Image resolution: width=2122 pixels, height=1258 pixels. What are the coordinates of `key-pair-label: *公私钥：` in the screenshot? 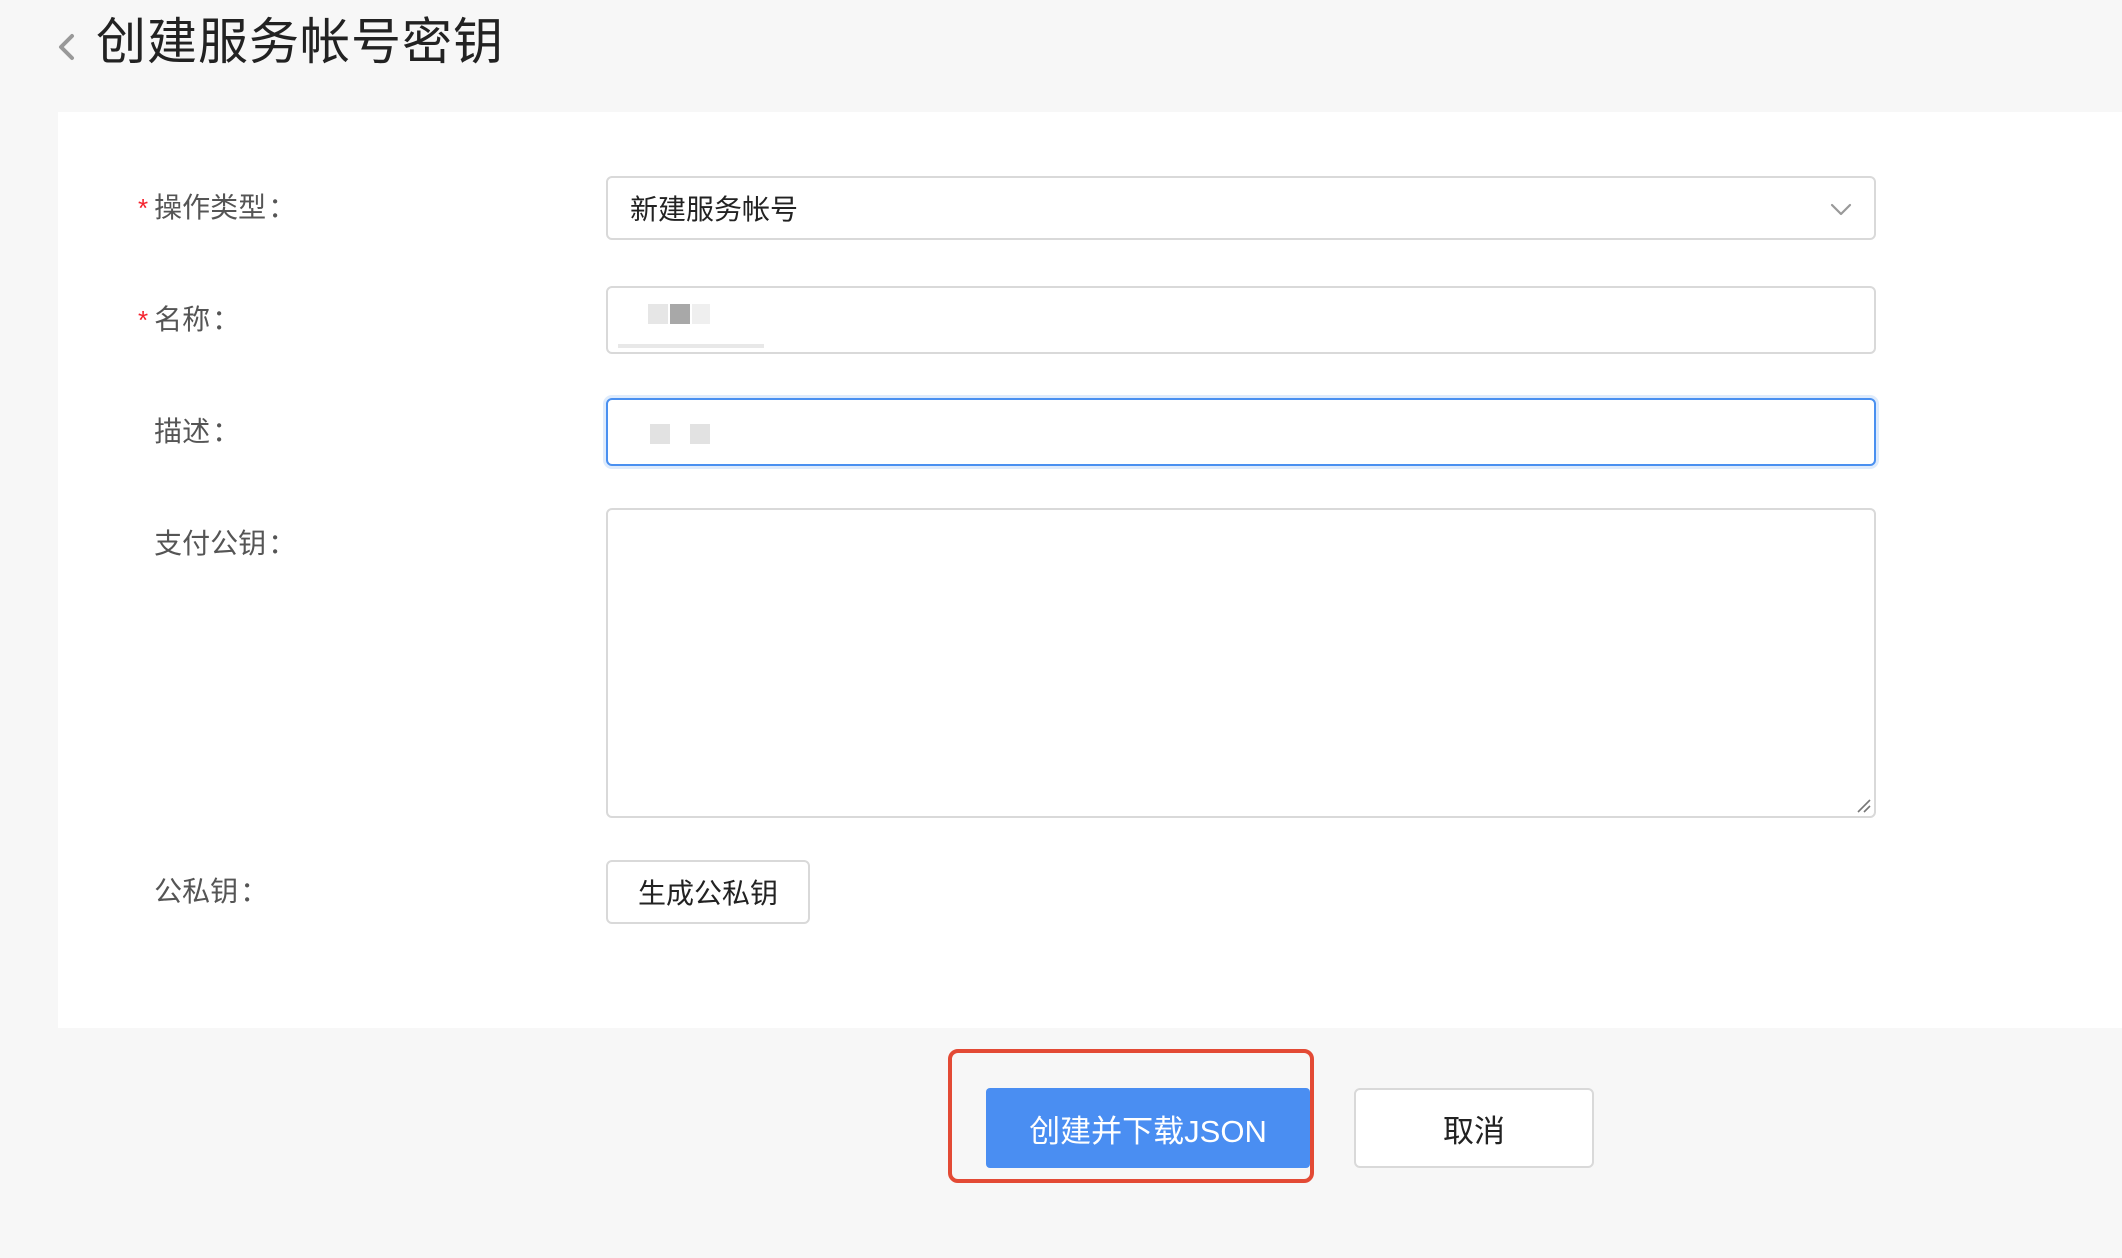 It's located at (211, 891).